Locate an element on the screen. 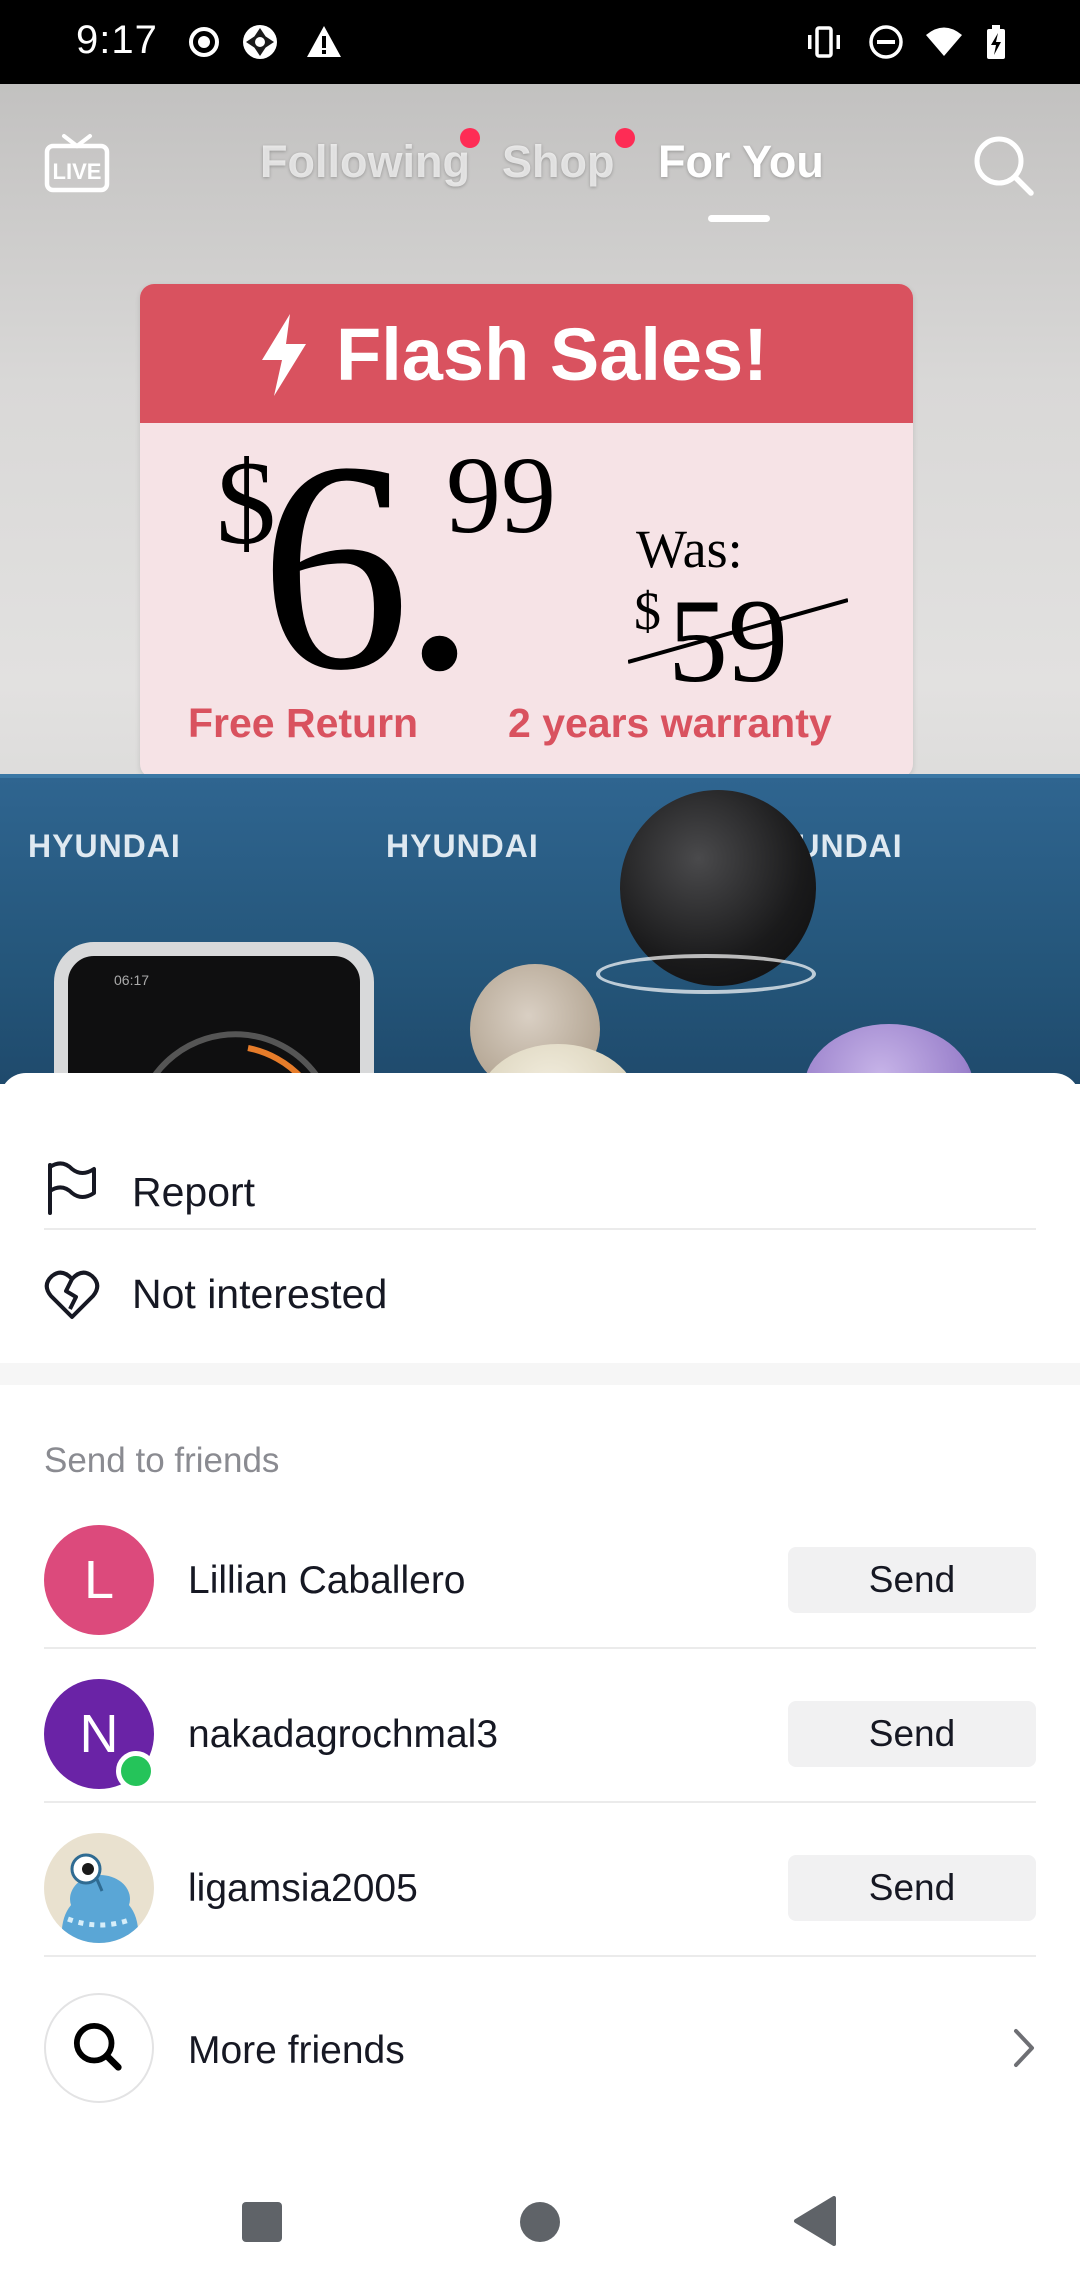  broken-heart-icon is located at coordinates (72, 1294).